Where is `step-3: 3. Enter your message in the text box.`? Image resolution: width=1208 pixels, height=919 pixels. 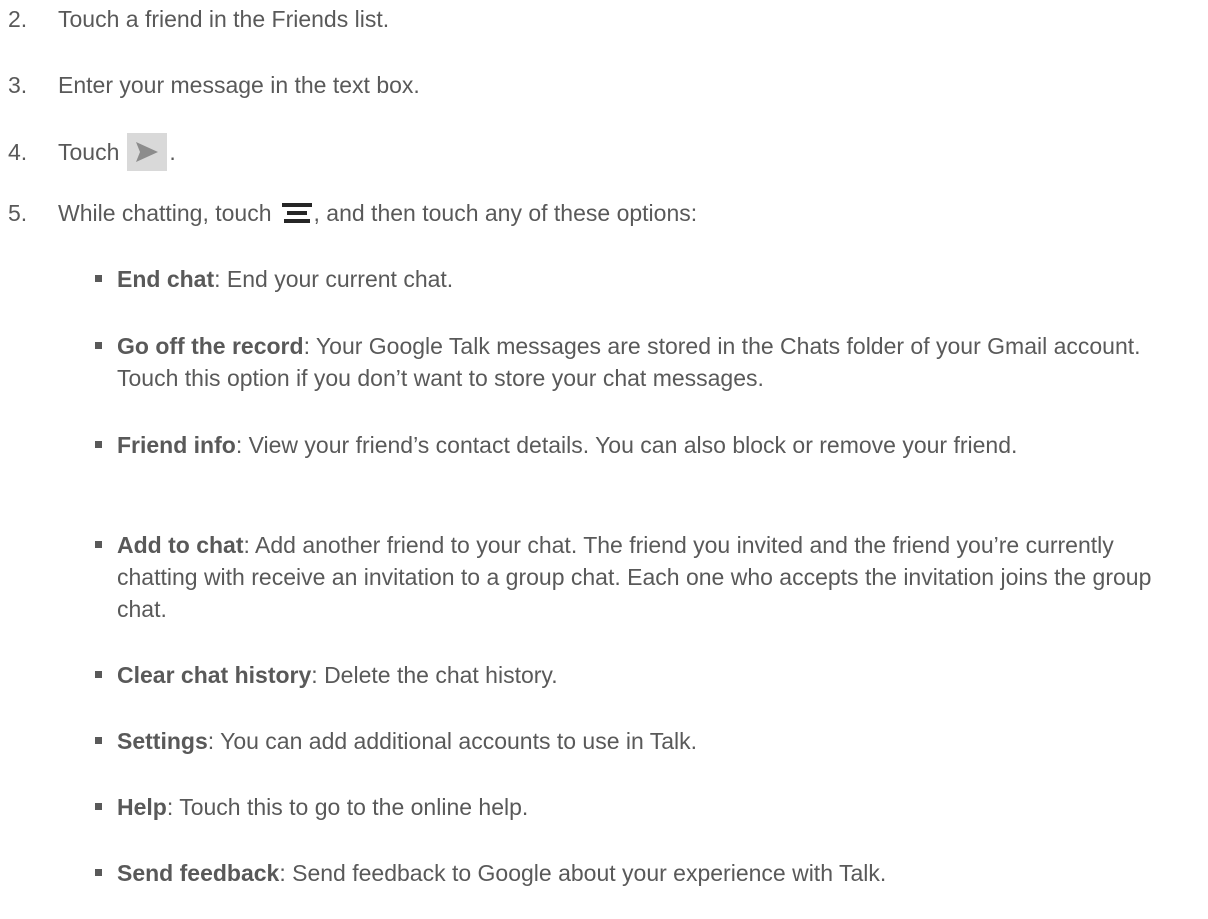 step-3: 3. Enter your message in the text box. is located at coordinates (604, 85).